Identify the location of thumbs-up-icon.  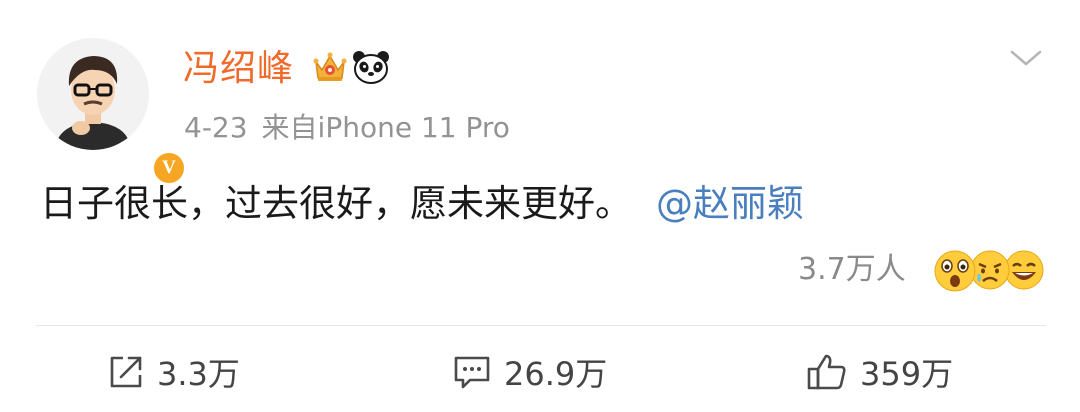
(826, 372).